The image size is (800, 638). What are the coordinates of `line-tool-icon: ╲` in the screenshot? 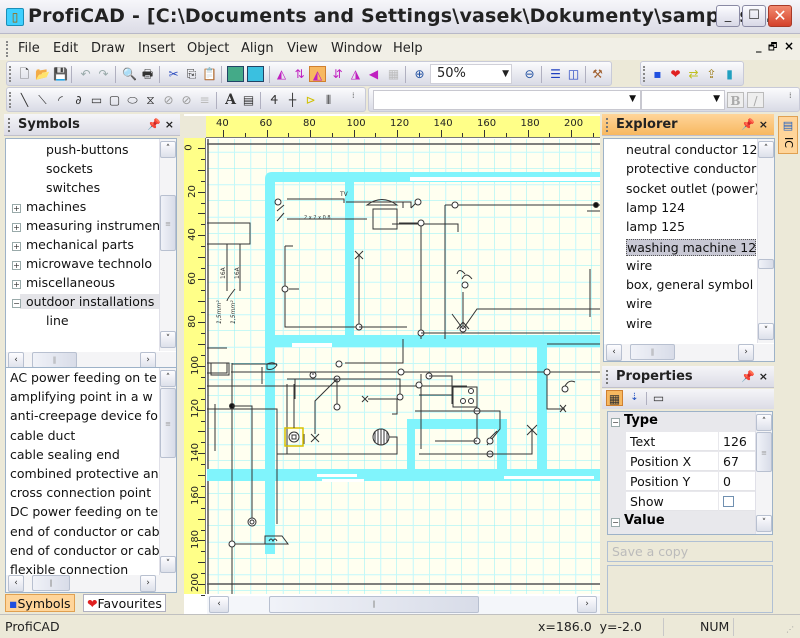 It's located at (24, 100).